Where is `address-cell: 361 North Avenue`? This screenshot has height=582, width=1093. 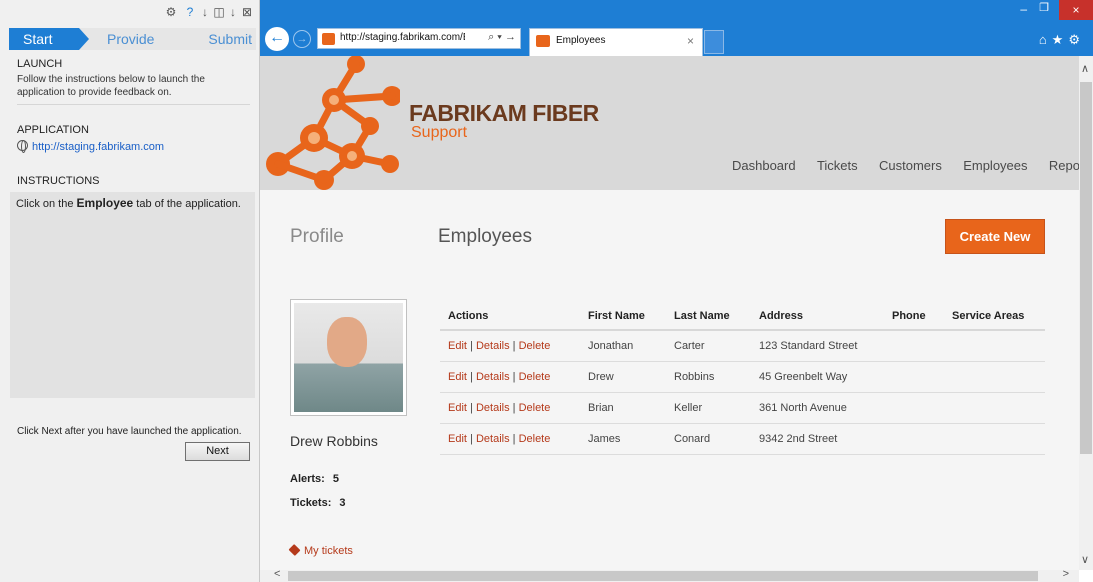 address-cell: 361 North Avenue is located at coordinates (817, 408).